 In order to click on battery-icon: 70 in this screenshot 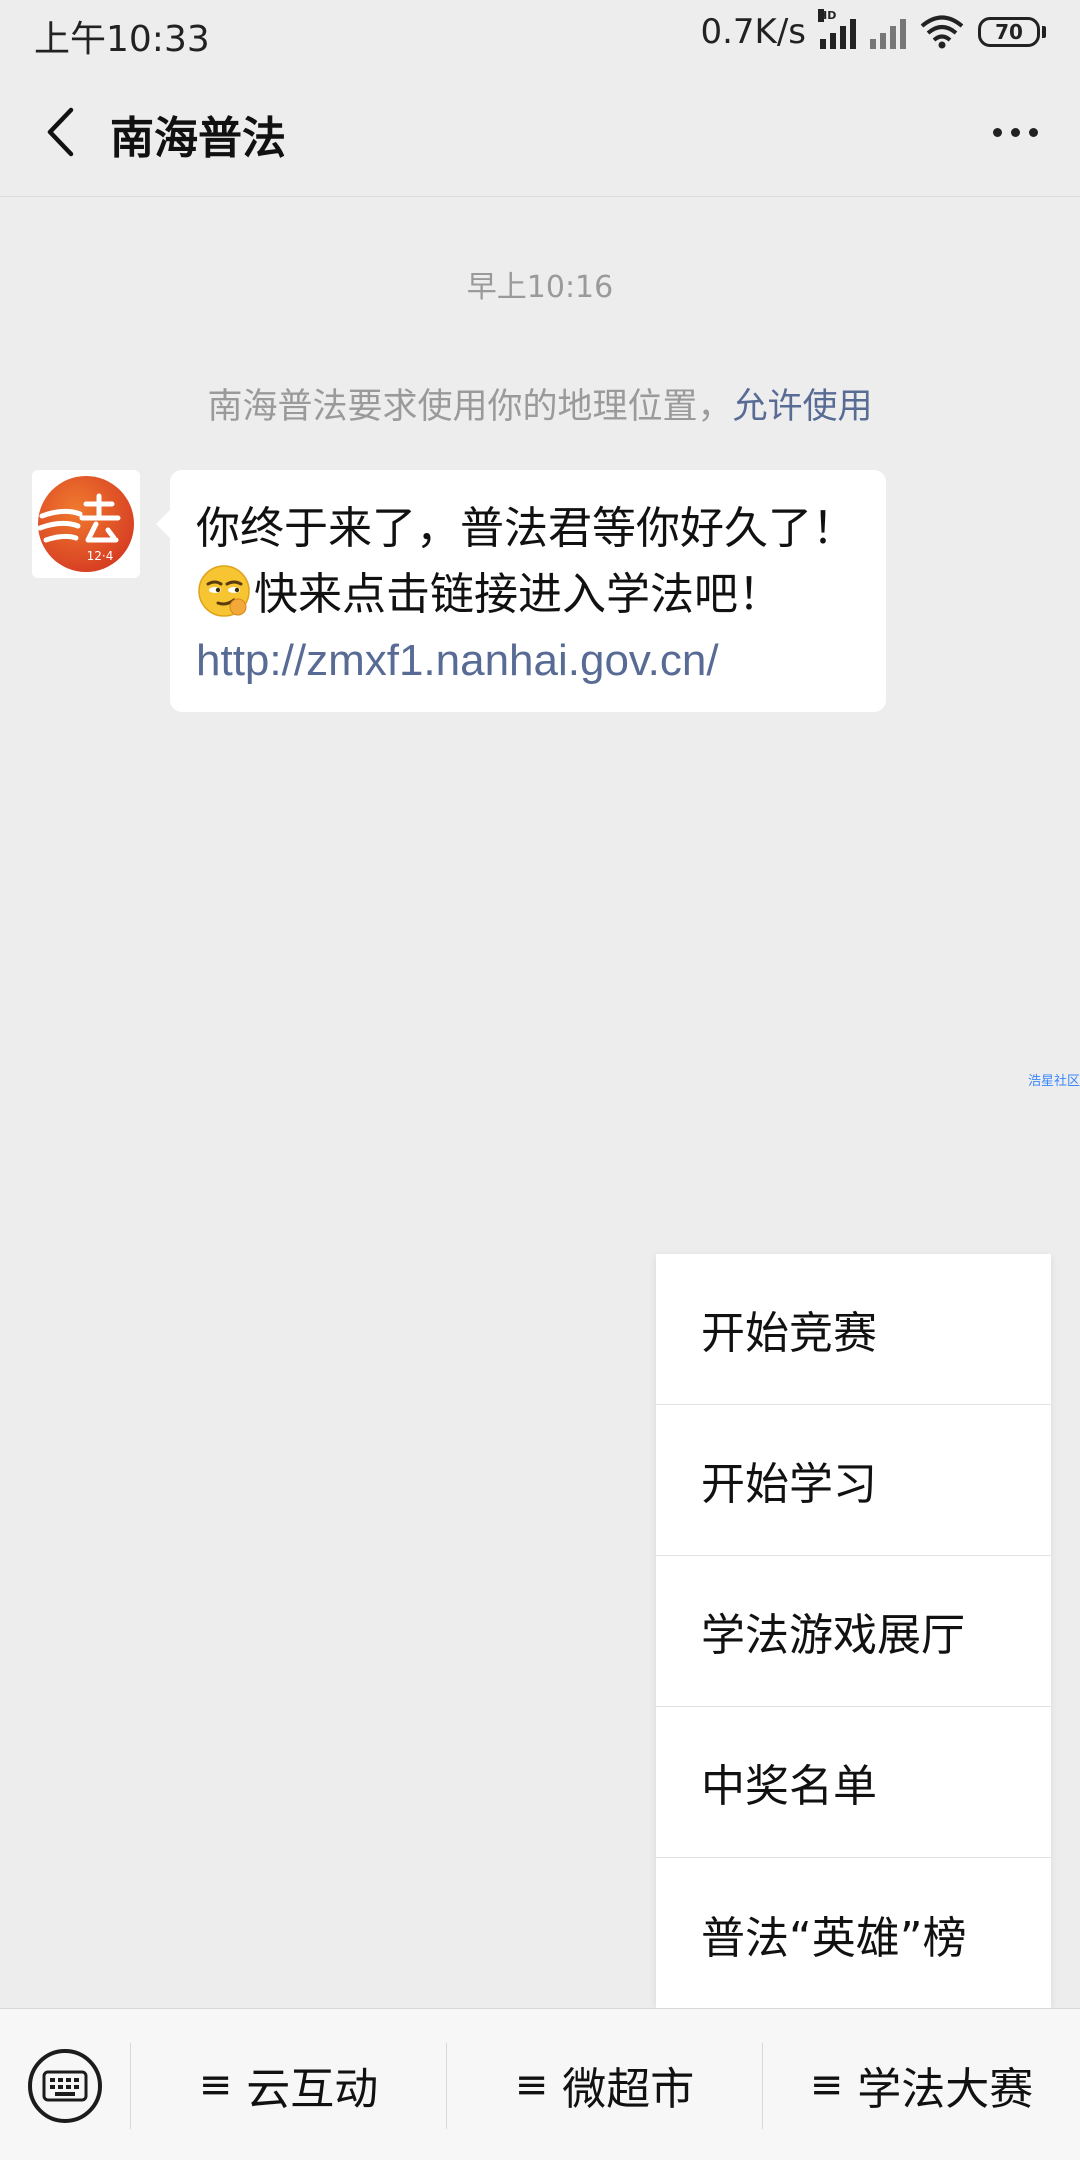, I will do `click(1012, 32)`.